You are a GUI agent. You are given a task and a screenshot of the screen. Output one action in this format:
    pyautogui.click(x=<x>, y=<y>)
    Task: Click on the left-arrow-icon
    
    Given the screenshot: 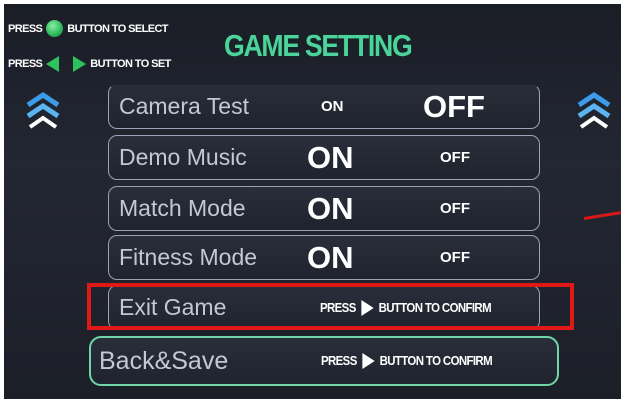 What is the action you would take?
    pyautogui.click(x=53, y=64)
    